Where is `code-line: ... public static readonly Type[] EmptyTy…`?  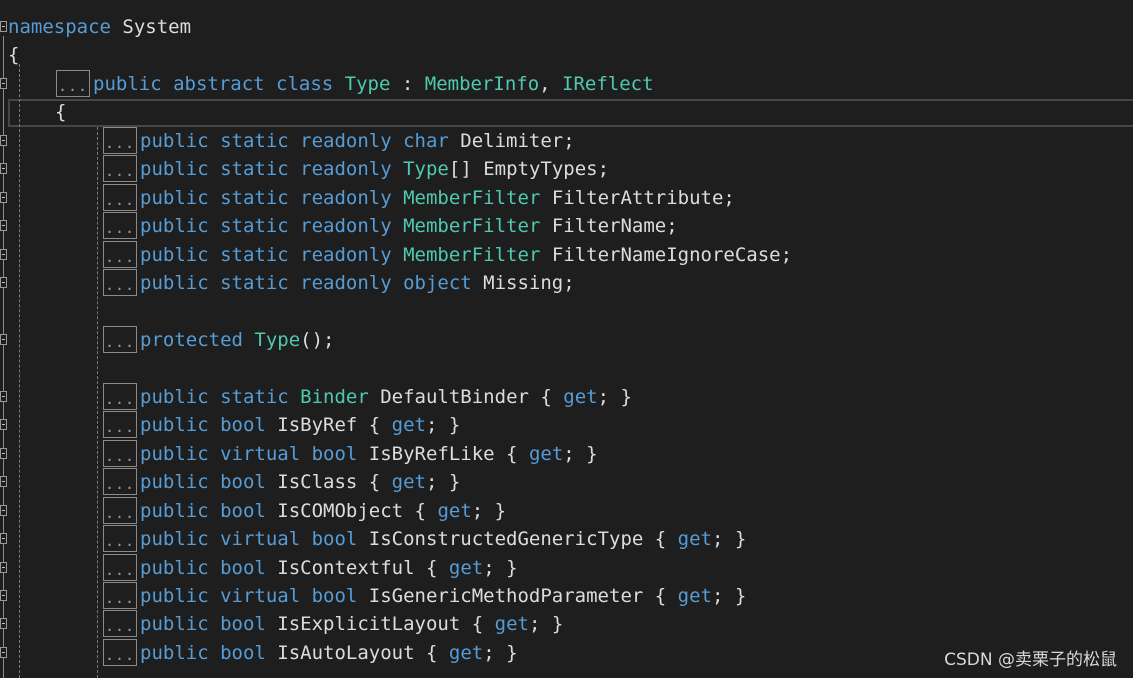 code-line: ... public static readonly Type[] EmptyTy… is located at coordinates (566, 169).